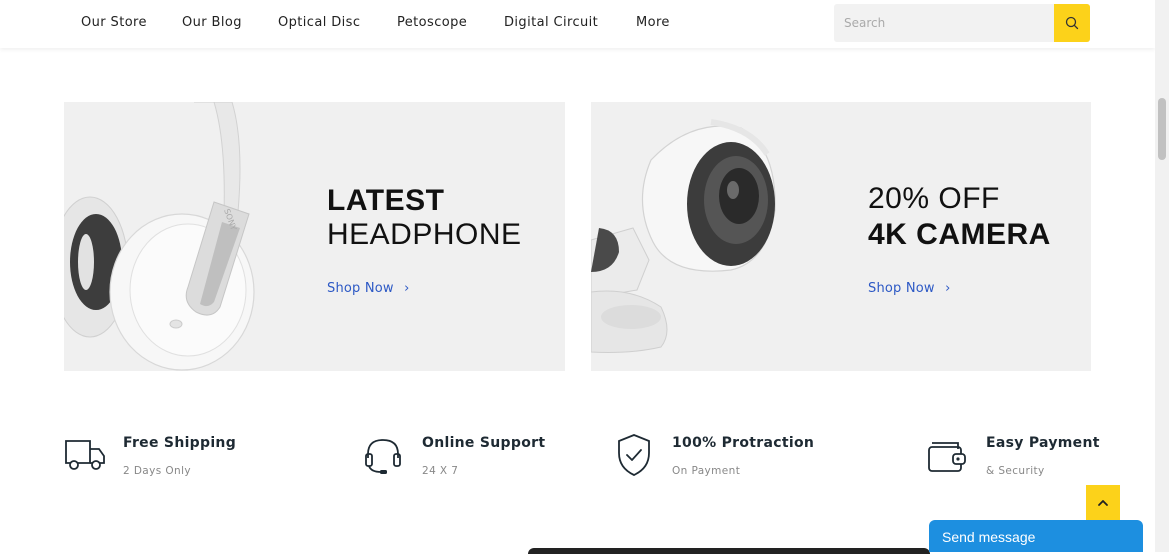 The width and height of the screenshot is (1169, 554). I want to click on nav-item-petoscope: Petoscope, so click(432, 22).